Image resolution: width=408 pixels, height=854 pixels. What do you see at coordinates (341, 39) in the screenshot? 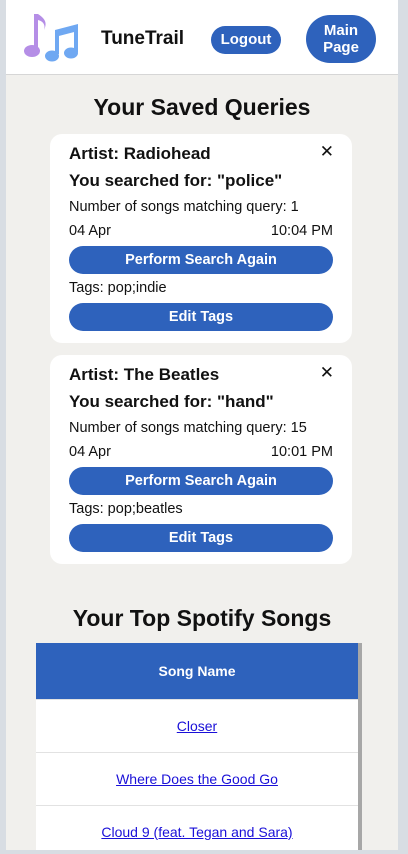
I see `main-page-button: Main Page` at bounding box center [341, 39].